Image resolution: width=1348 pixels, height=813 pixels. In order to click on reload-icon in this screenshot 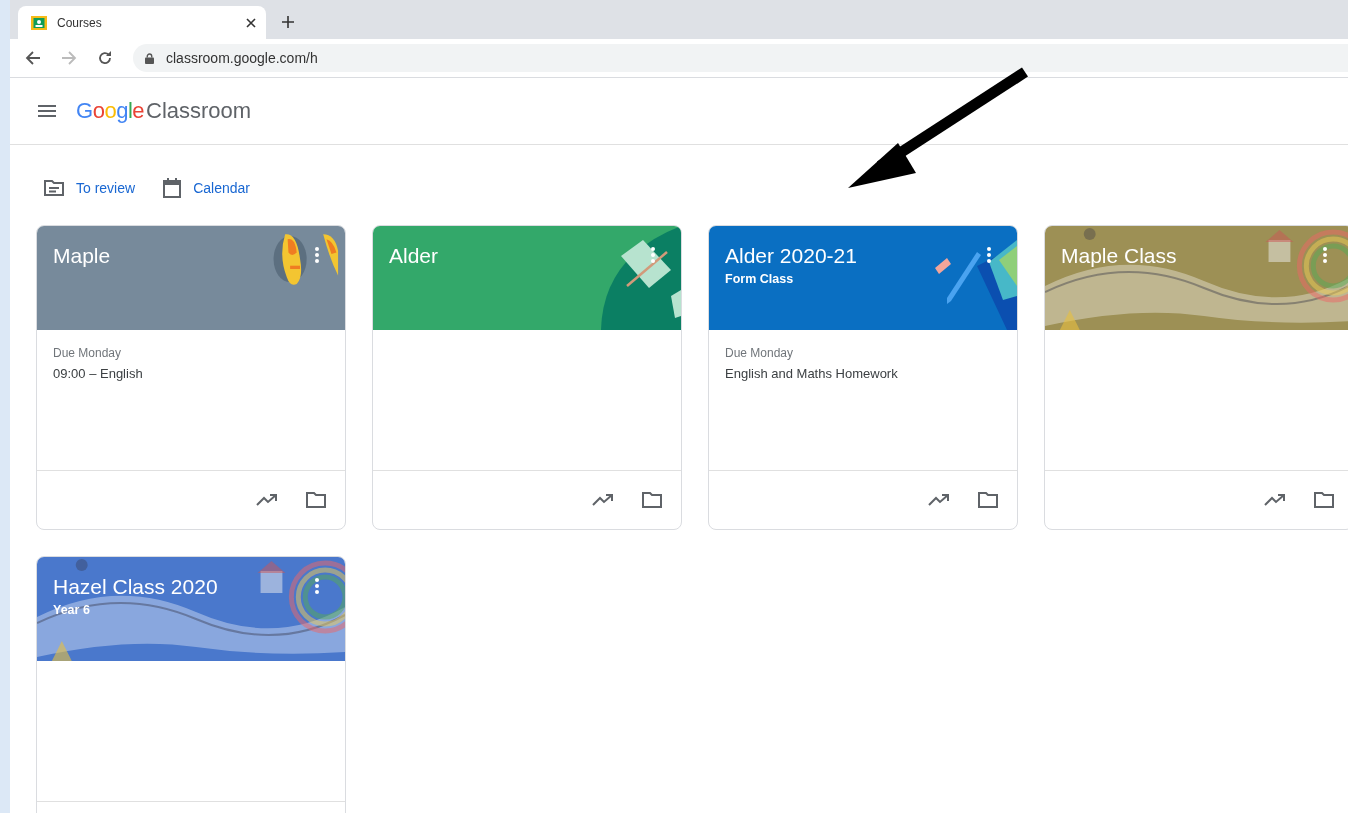, I will do `click(105, 58)`.